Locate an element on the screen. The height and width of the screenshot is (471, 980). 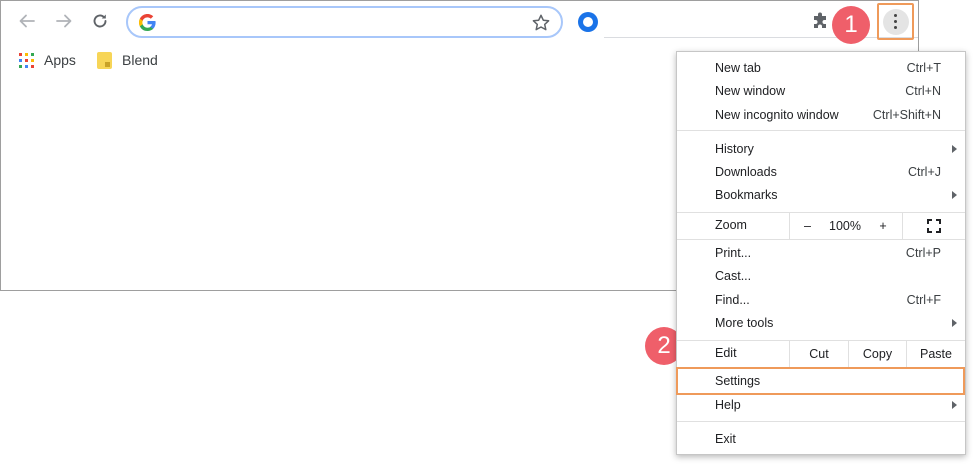
zoom-level: 100% is located at coordinates (845, 226).